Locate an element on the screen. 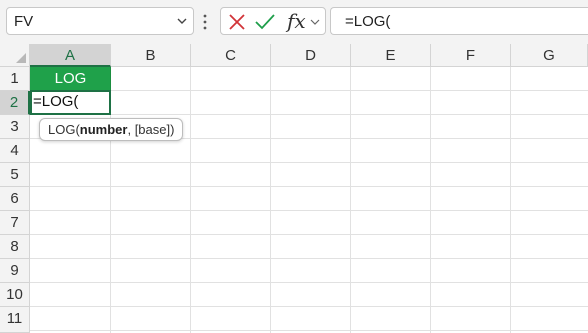  insert-function-button: fx is located at coordinates (296, 21).